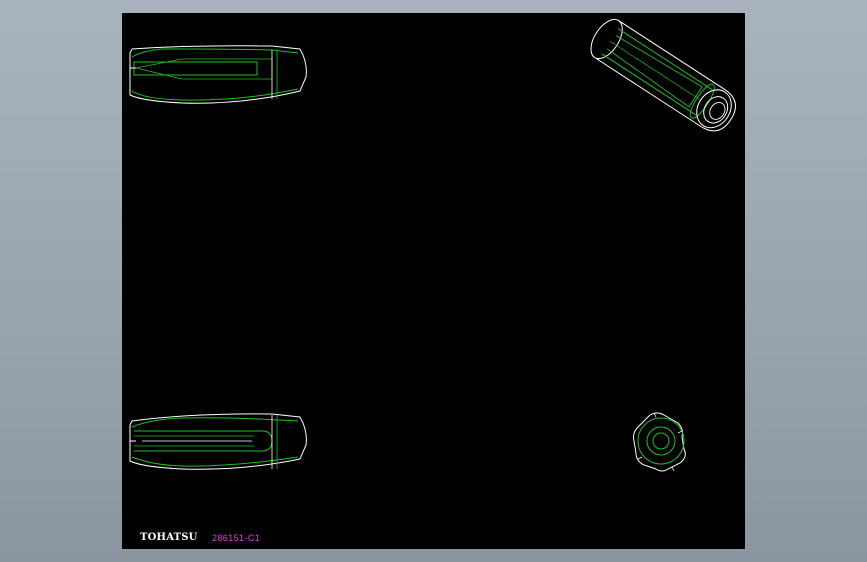 This screenshot has height=562, width=867. Describe the element at coordinates (659, 442) in the screenshot. I see `end-view` at that location.